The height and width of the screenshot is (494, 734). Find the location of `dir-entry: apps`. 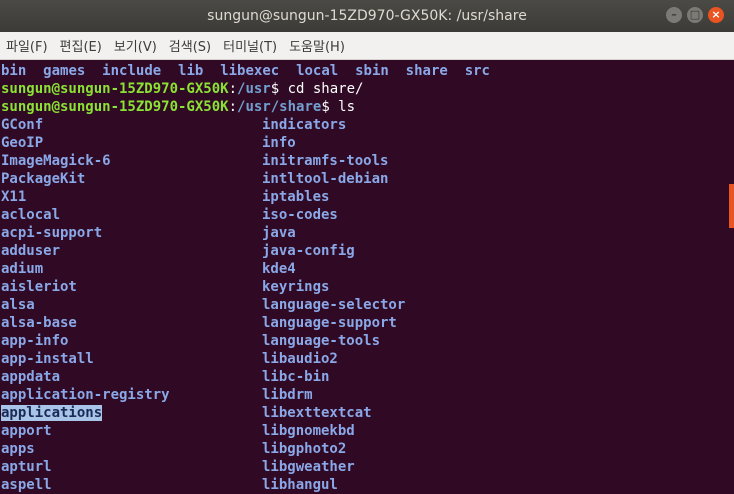

dir-entry: apps is located at coordinates (18, 449).